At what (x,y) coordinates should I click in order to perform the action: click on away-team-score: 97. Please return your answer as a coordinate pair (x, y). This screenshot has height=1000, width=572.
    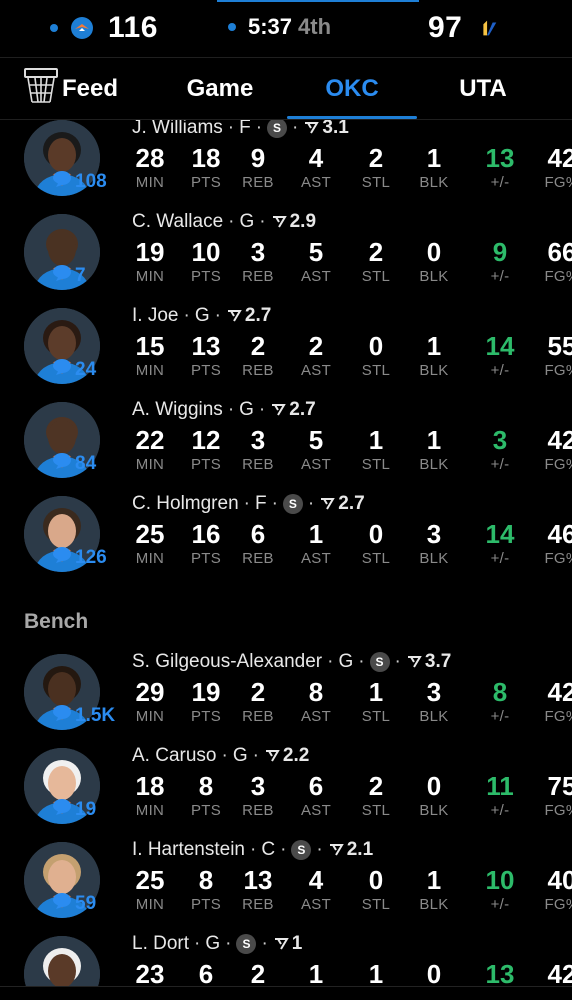
    Looking at the image, I should click on (464, 28).